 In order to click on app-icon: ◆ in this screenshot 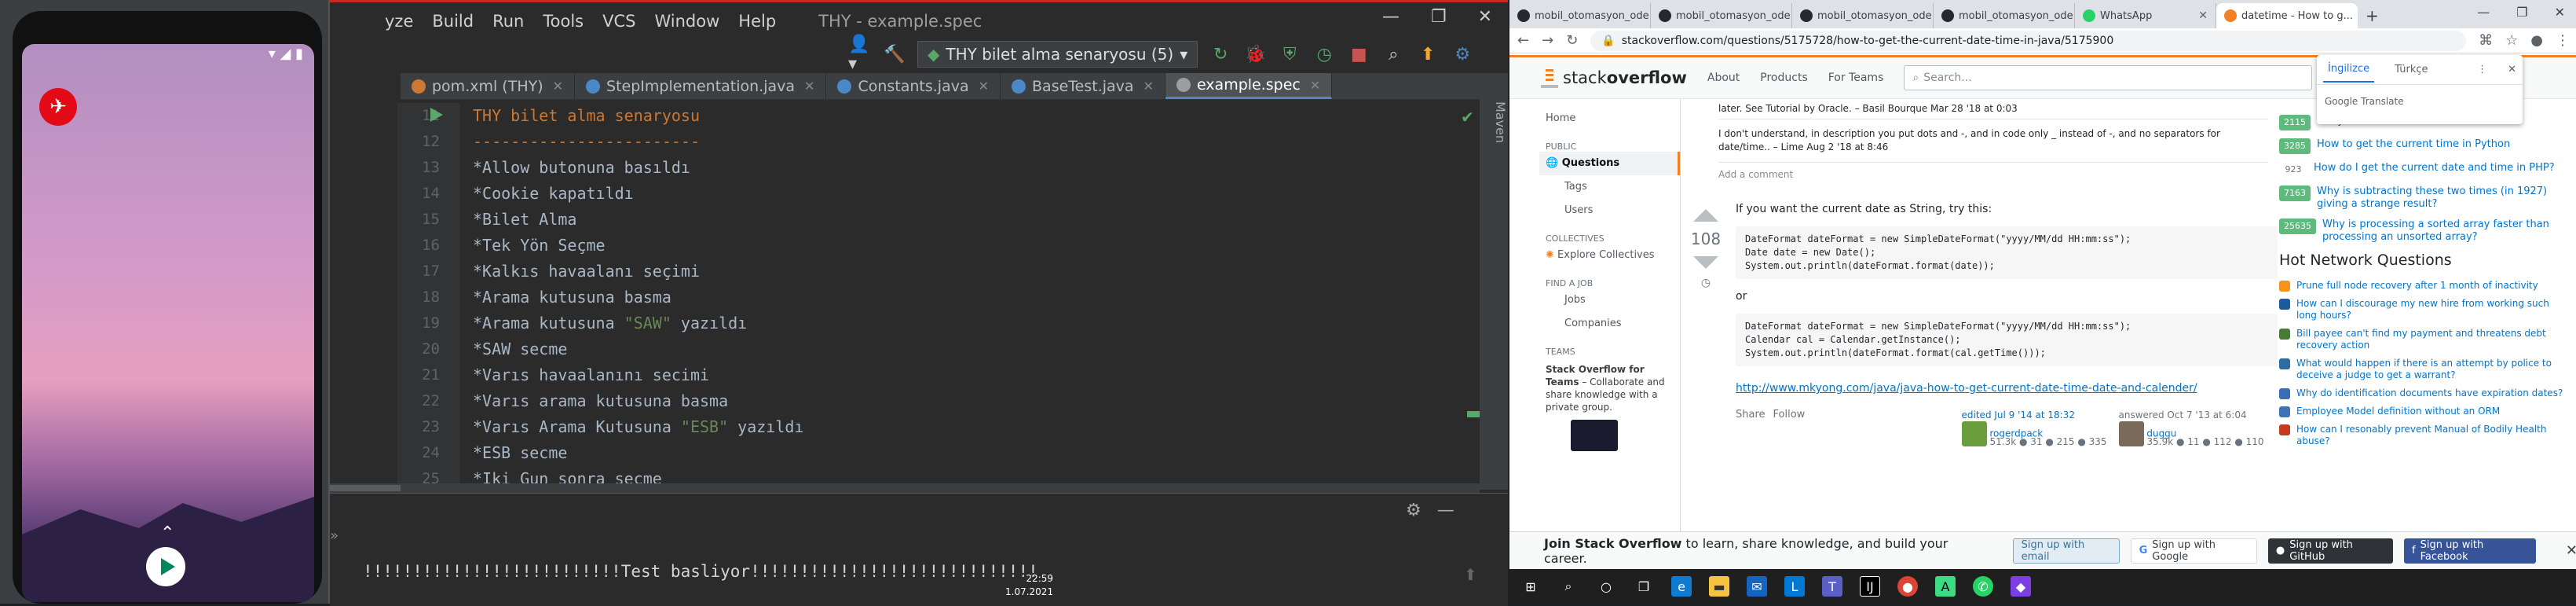, I will do `click(2021, 586)`.